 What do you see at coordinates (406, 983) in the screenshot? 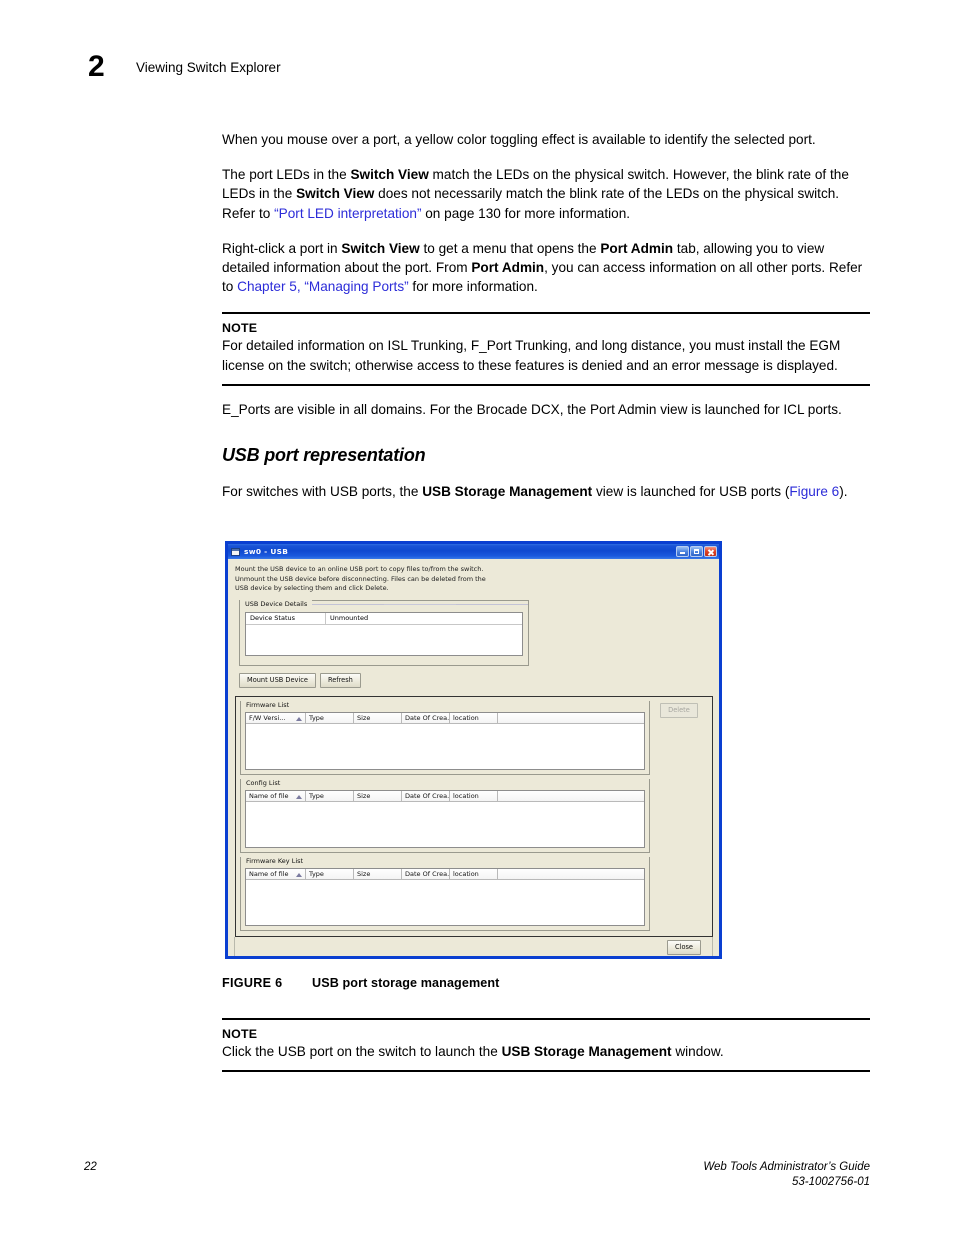
I see `figure-caption-text: USB port storage management` at bounding box center [406, 983].